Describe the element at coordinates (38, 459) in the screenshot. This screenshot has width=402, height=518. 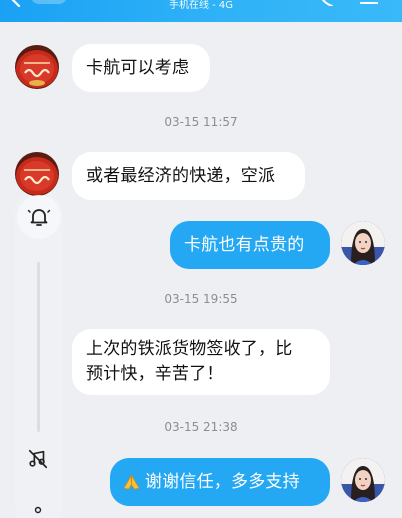
I see `music-off-icon` at that location.